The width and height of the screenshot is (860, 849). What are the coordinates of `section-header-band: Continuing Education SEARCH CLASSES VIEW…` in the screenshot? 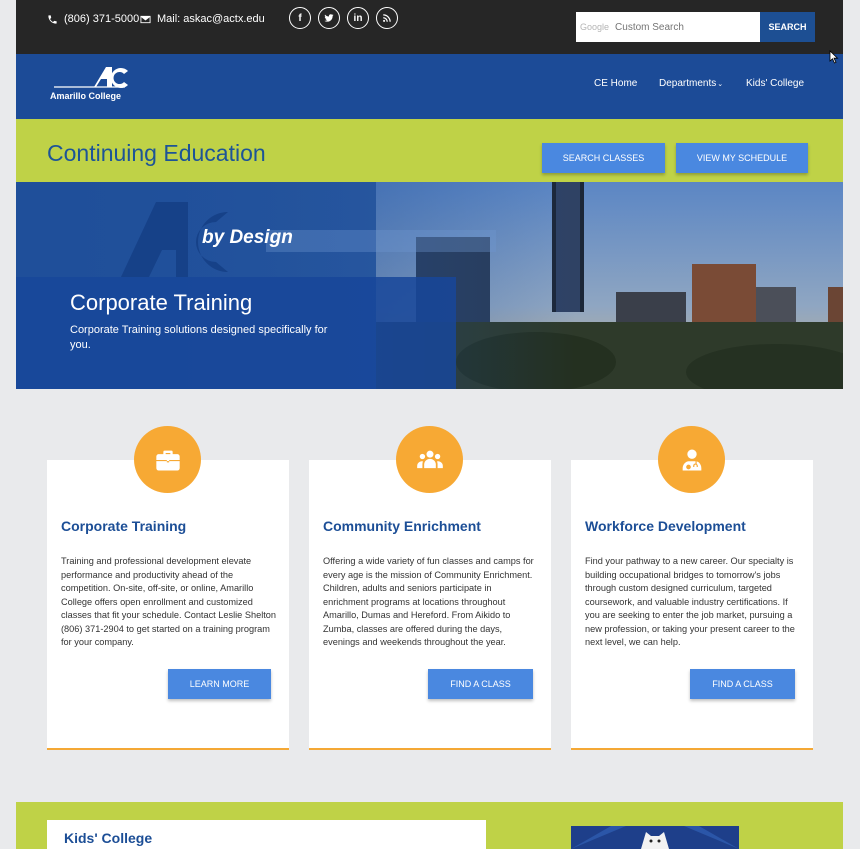 It's located at (429, 150).